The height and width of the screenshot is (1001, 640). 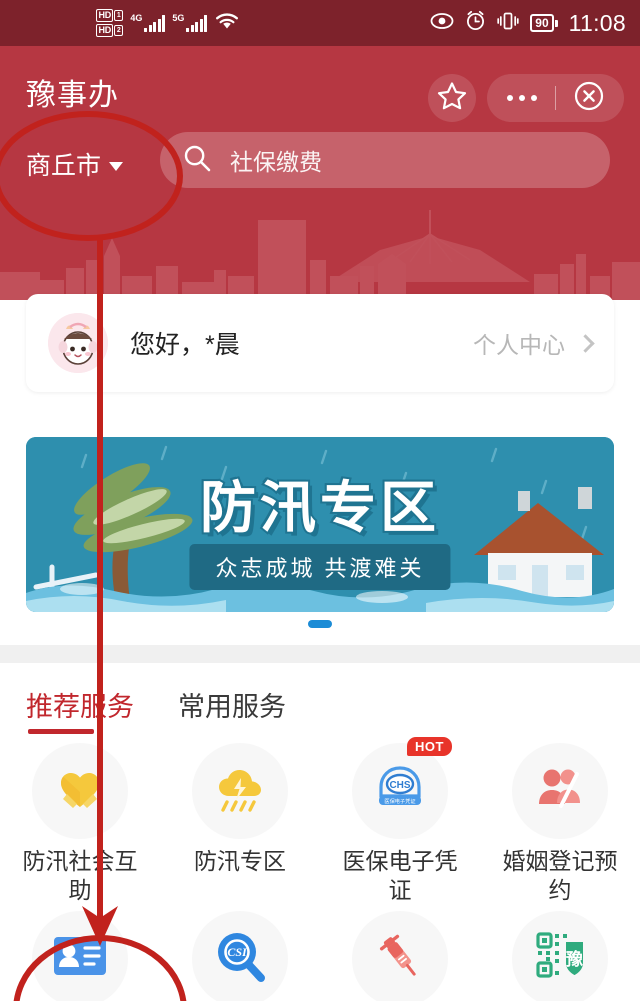 What do you see at coordinates (320, 92) in the screenshot?
I see `header-title-row: 豫事办` at bounding box center [320, 92].